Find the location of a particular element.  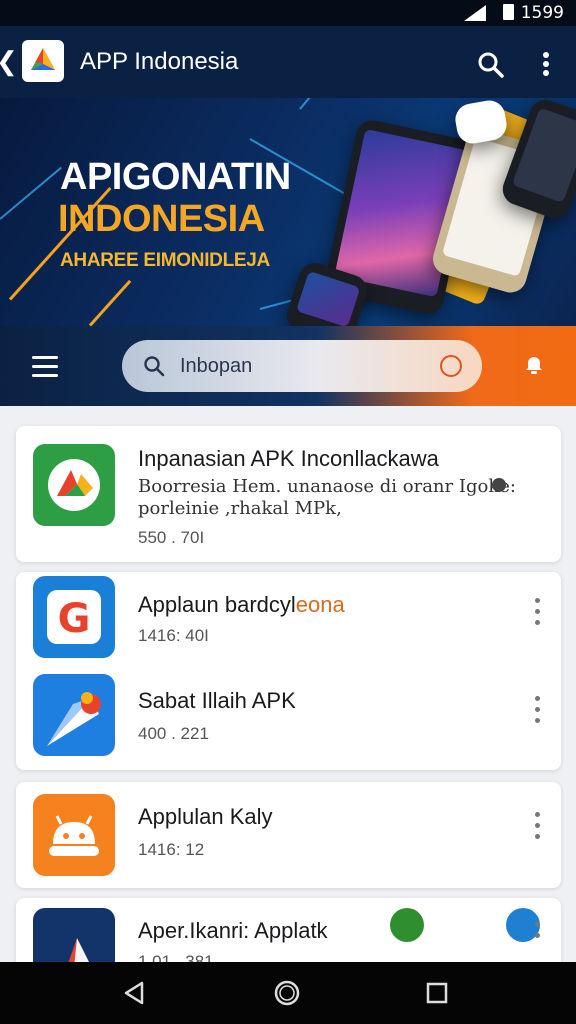

svg-text: G is located at coordinates (74, 619).